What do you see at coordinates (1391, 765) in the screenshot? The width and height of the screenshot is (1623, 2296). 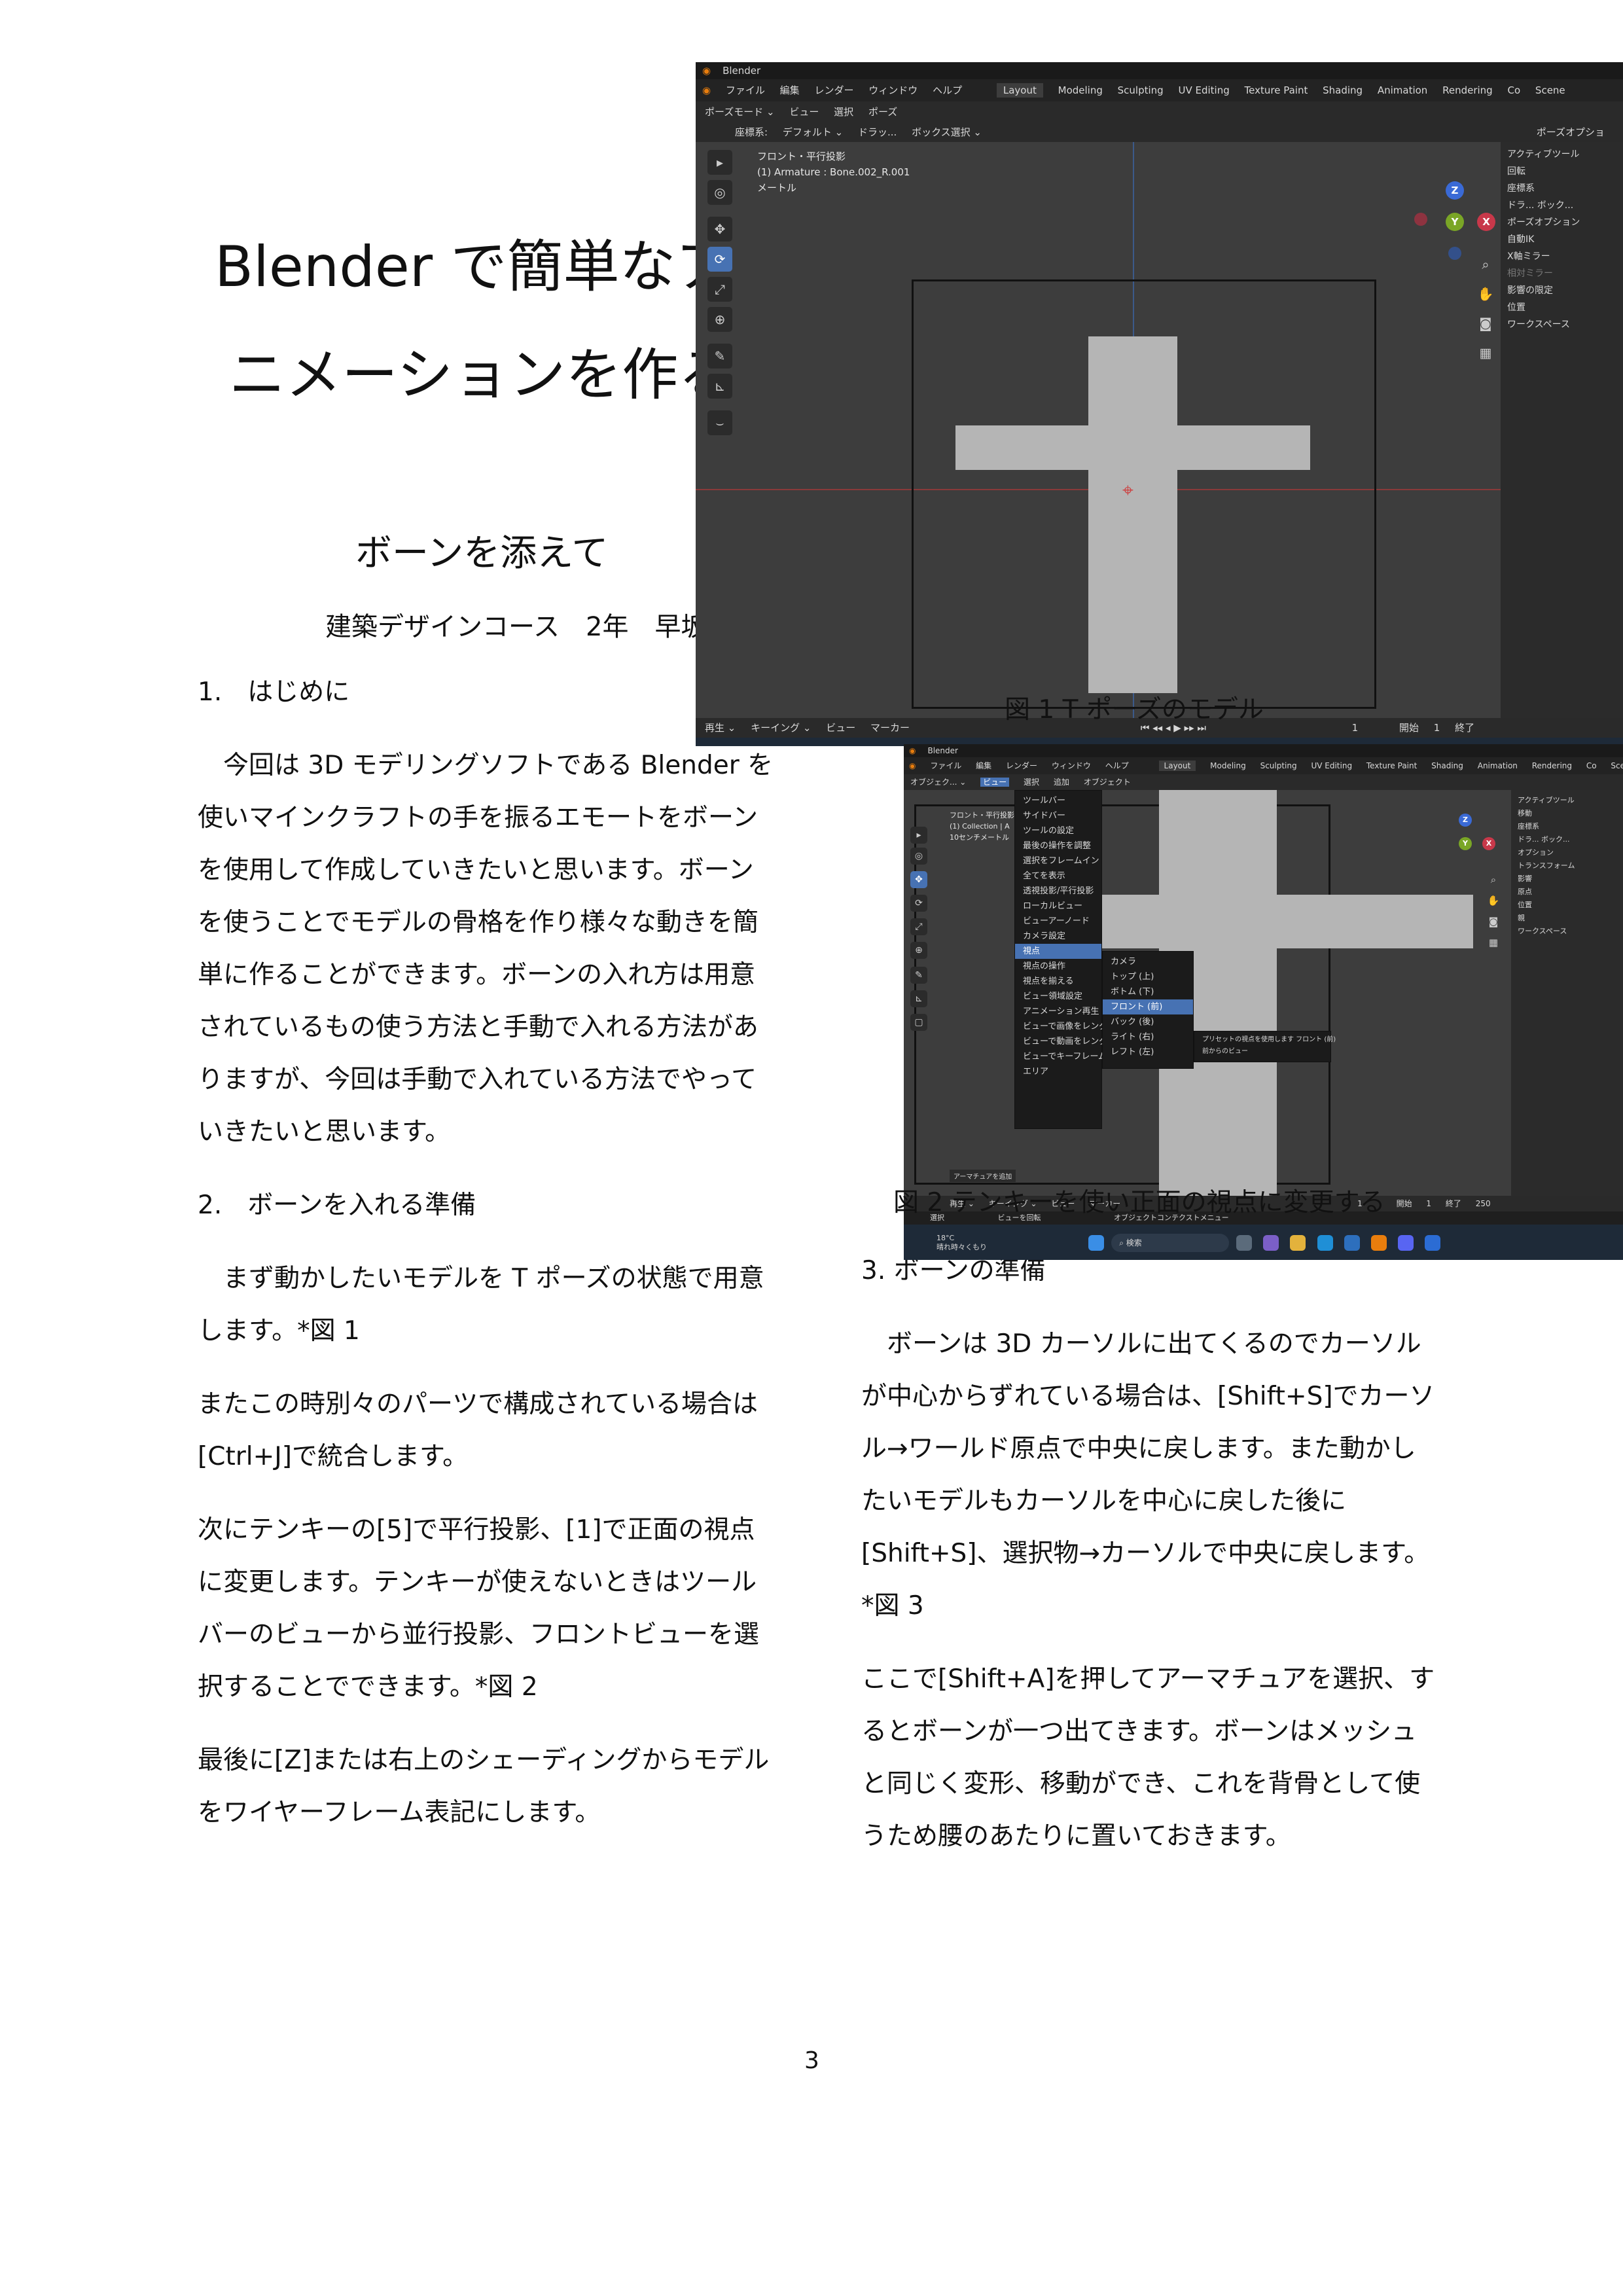 I see `tab-texture-paint-2: Texture Paint` at bounding box center [1391, 765].